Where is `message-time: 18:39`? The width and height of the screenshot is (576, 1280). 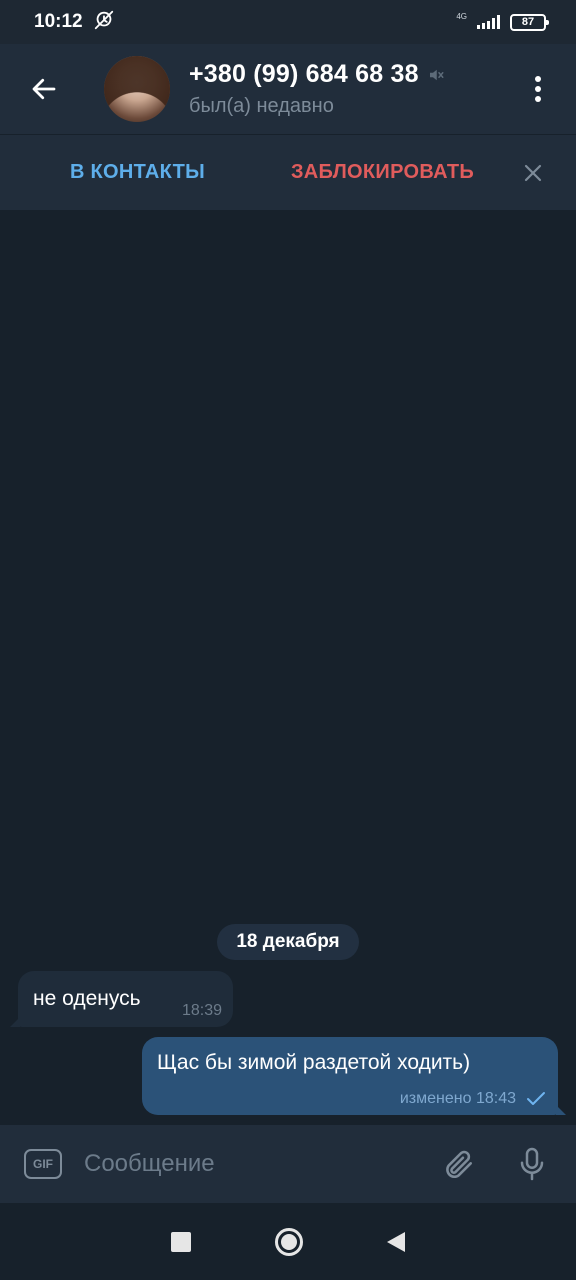 message-time: 18:39 is located at coordinates (201, 1010).